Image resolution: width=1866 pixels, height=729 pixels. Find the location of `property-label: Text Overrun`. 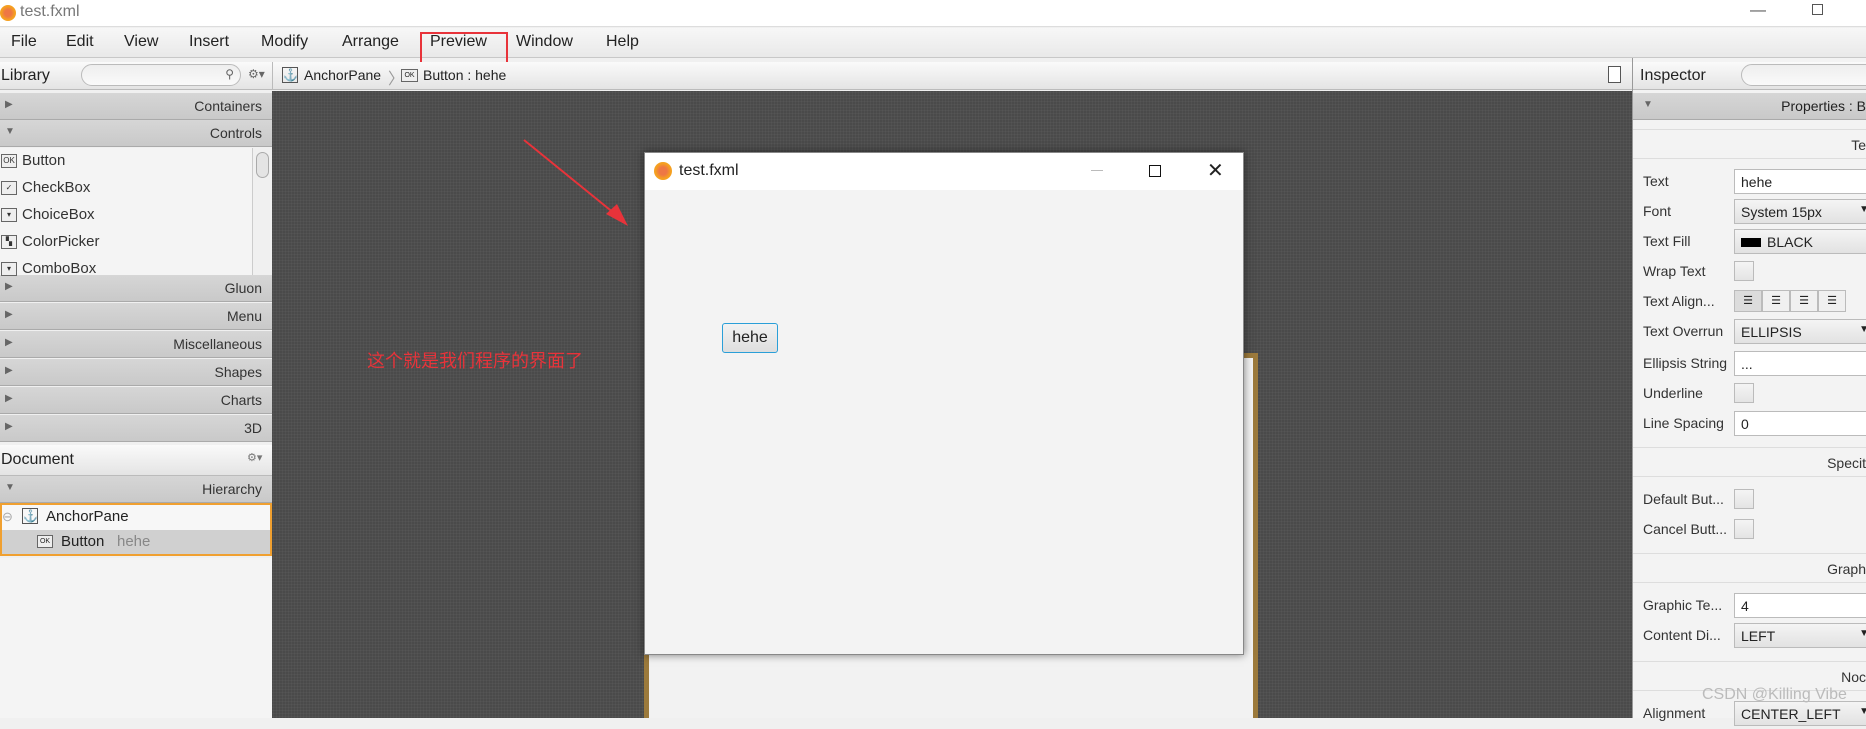

property-label: Text Overrun is located at coordinates (1683, 331).